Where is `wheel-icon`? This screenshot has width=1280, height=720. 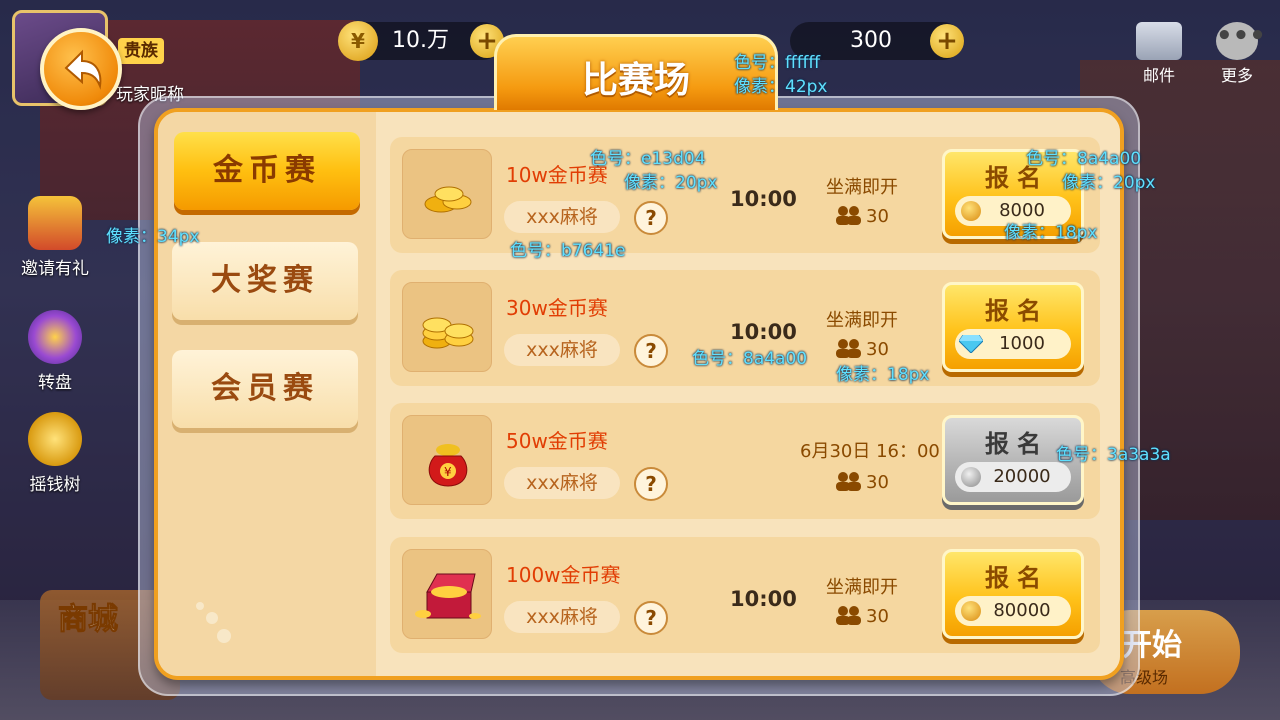
wheel-icon is located at coordinates (55, 337).